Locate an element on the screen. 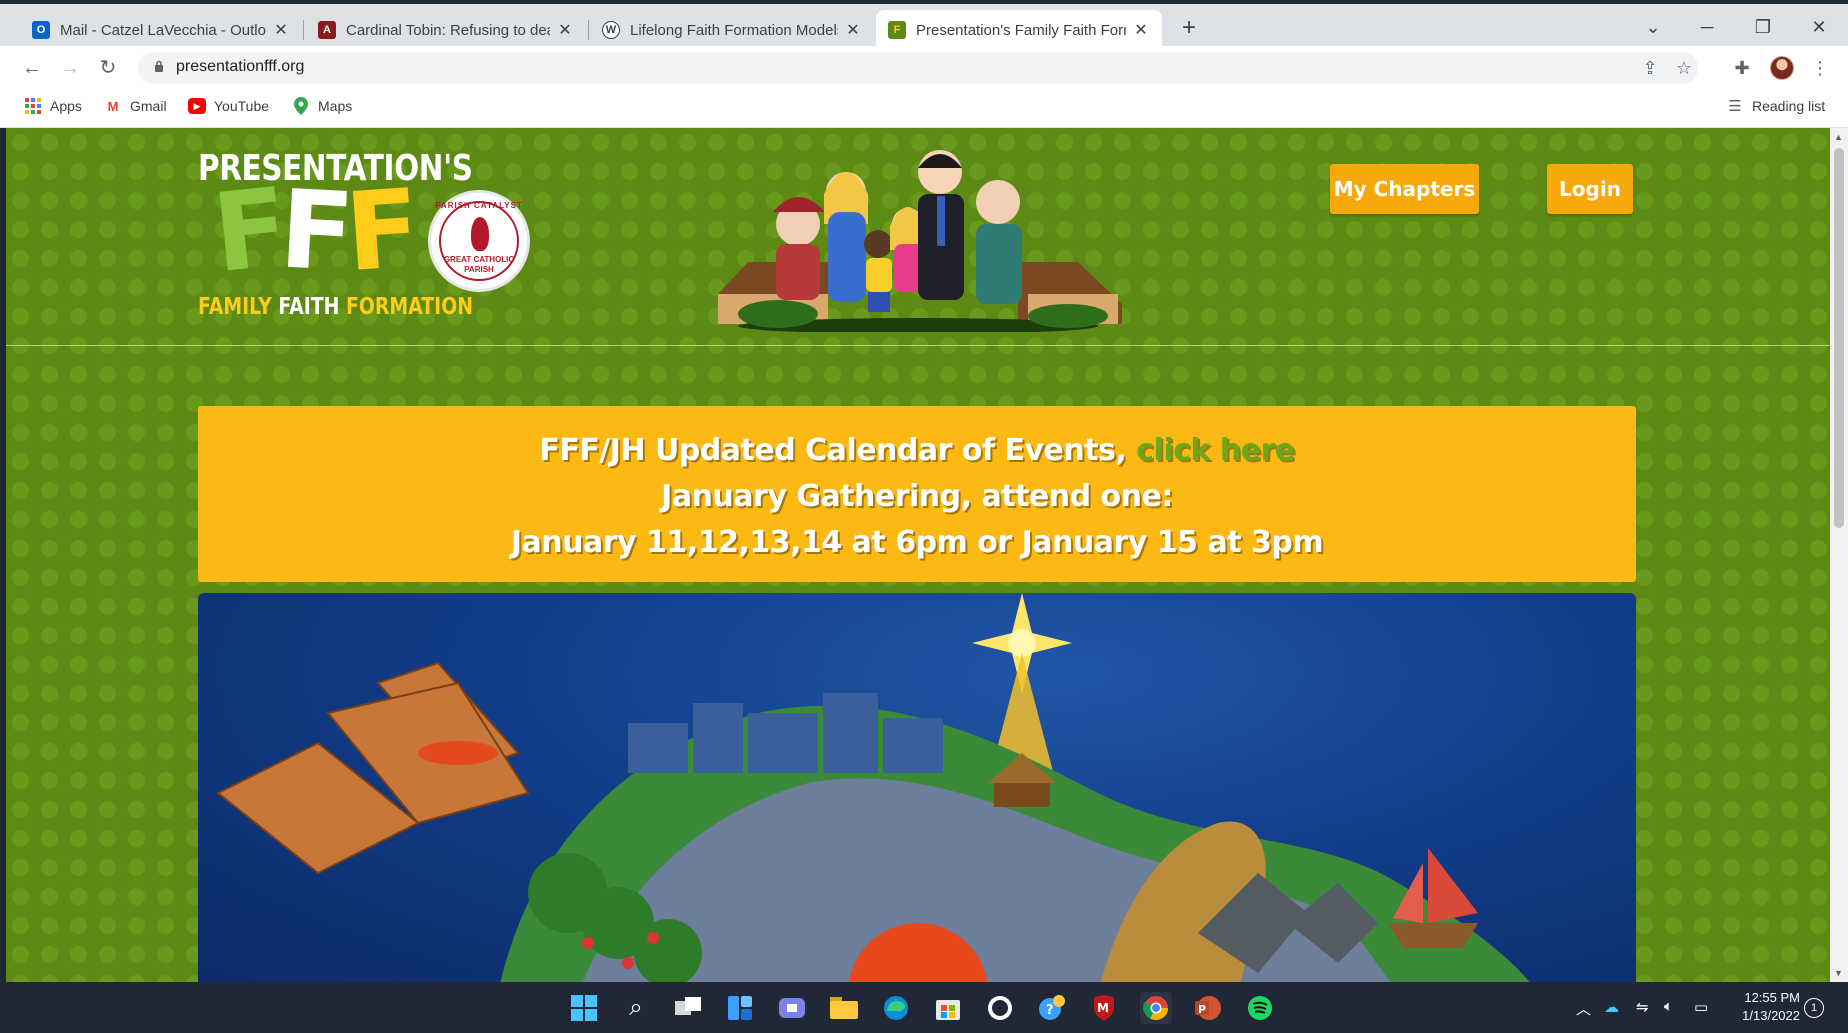 Image resolution: width=1848 pixels, height=1033 pixels. logo-sub-formation: FORMATION is located at coordinates (409, 307).